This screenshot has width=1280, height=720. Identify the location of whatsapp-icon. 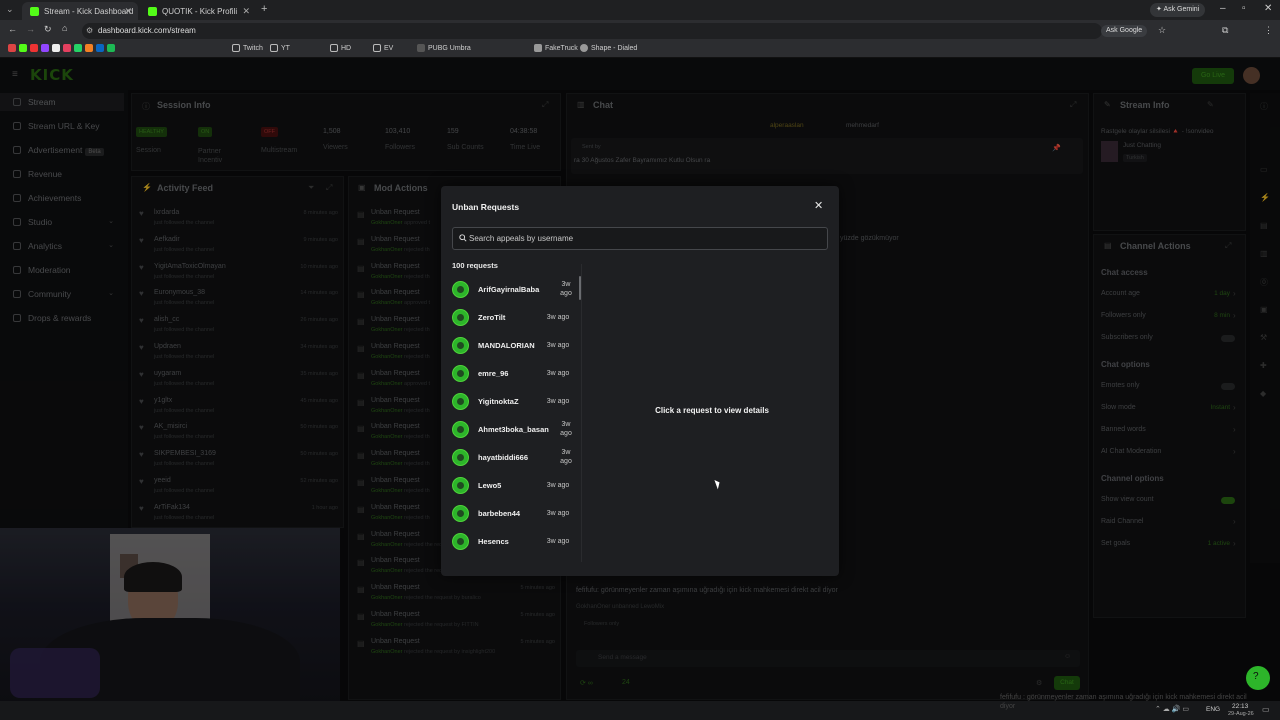
(78, 48).